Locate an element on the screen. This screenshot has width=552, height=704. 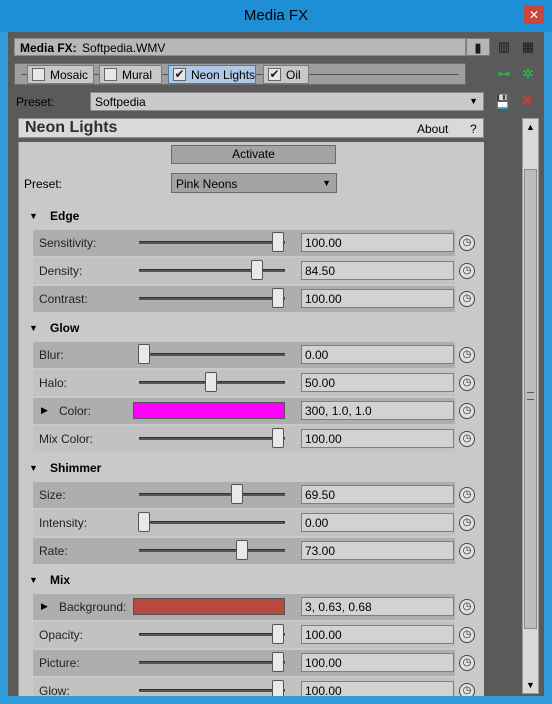
scroll-thumb is located at coordinates (530, 399).